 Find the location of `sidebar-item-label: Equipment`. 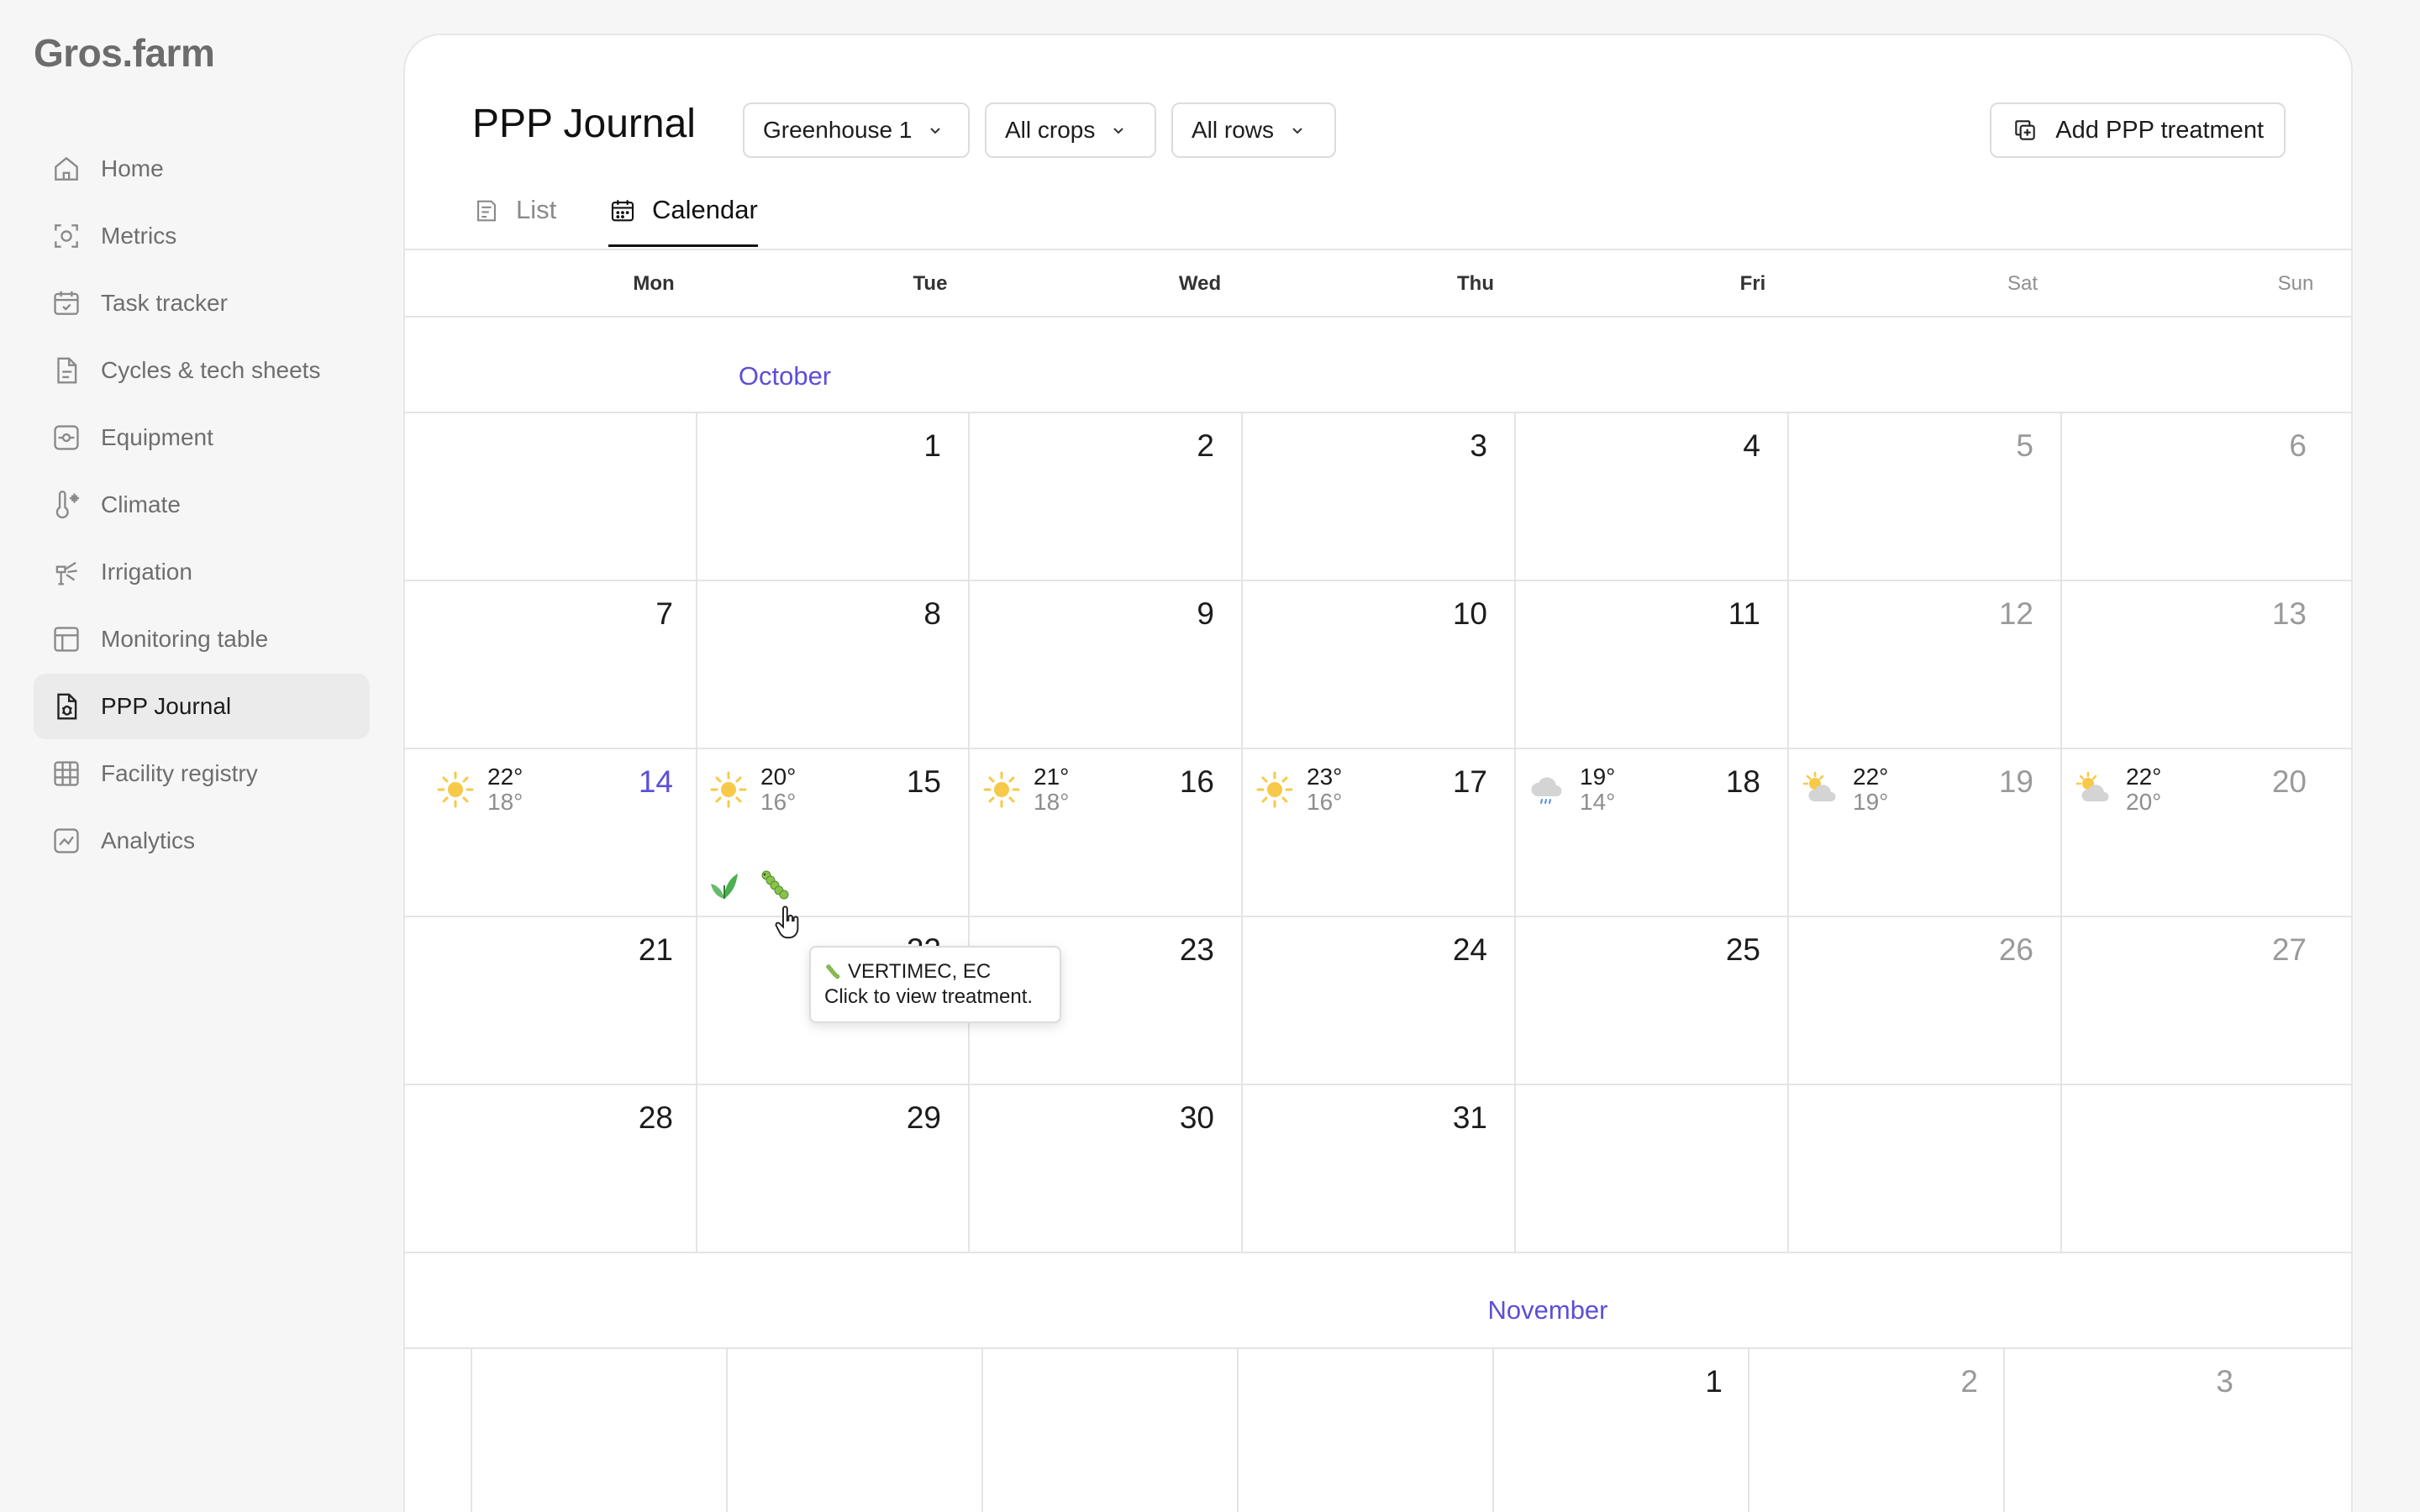

sidebar-item-label: Equipment is located at coordinates (157, 437).